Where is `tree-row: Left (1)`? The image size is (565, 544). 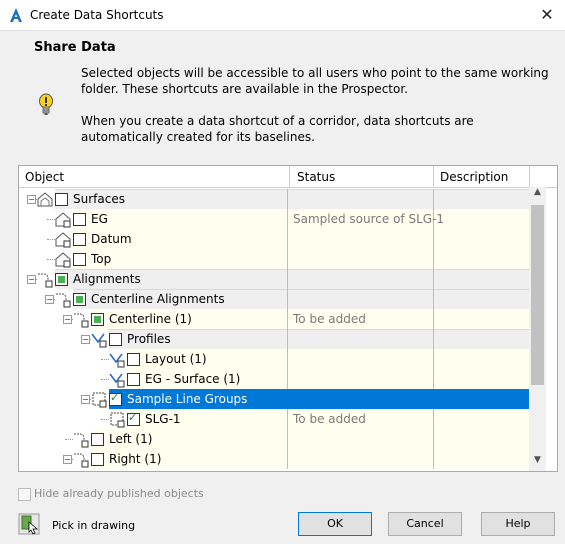 tree-row: Left (1) is located at coordinates (274, 439).